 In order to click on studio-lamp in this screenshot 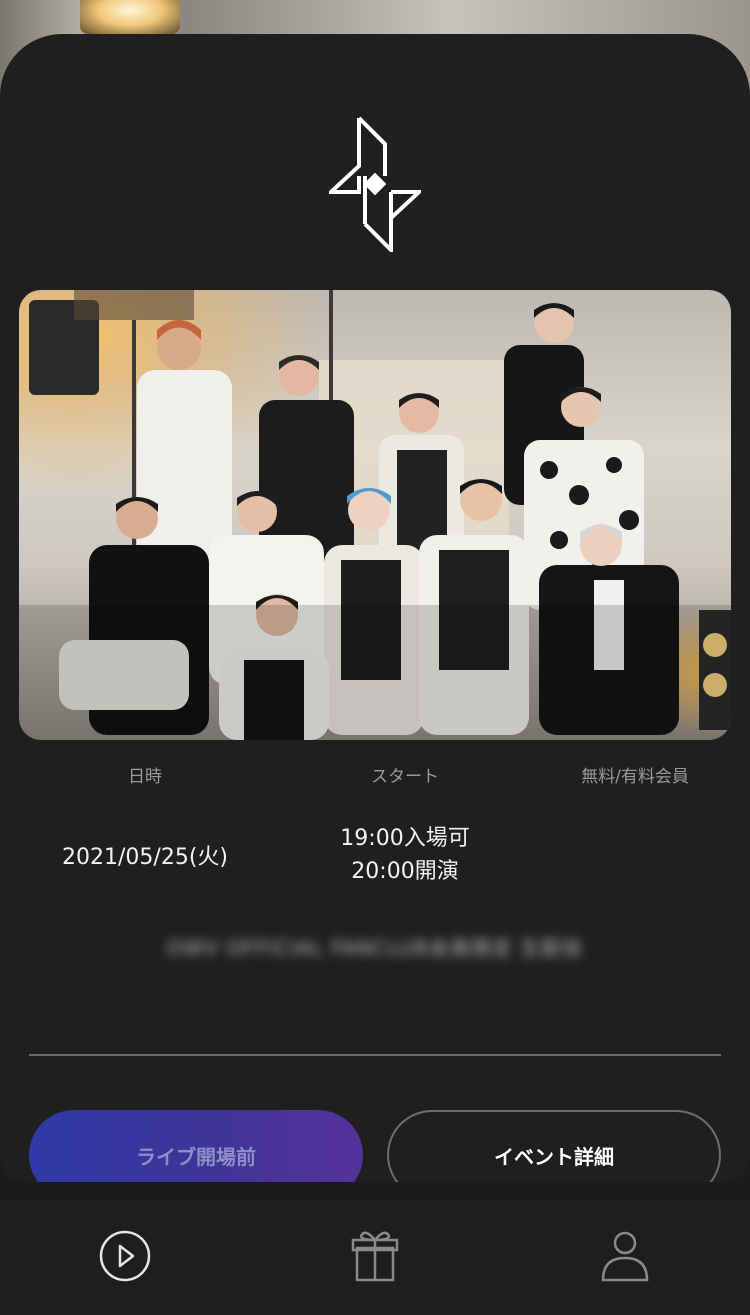, I will do `click(130, 17)`.